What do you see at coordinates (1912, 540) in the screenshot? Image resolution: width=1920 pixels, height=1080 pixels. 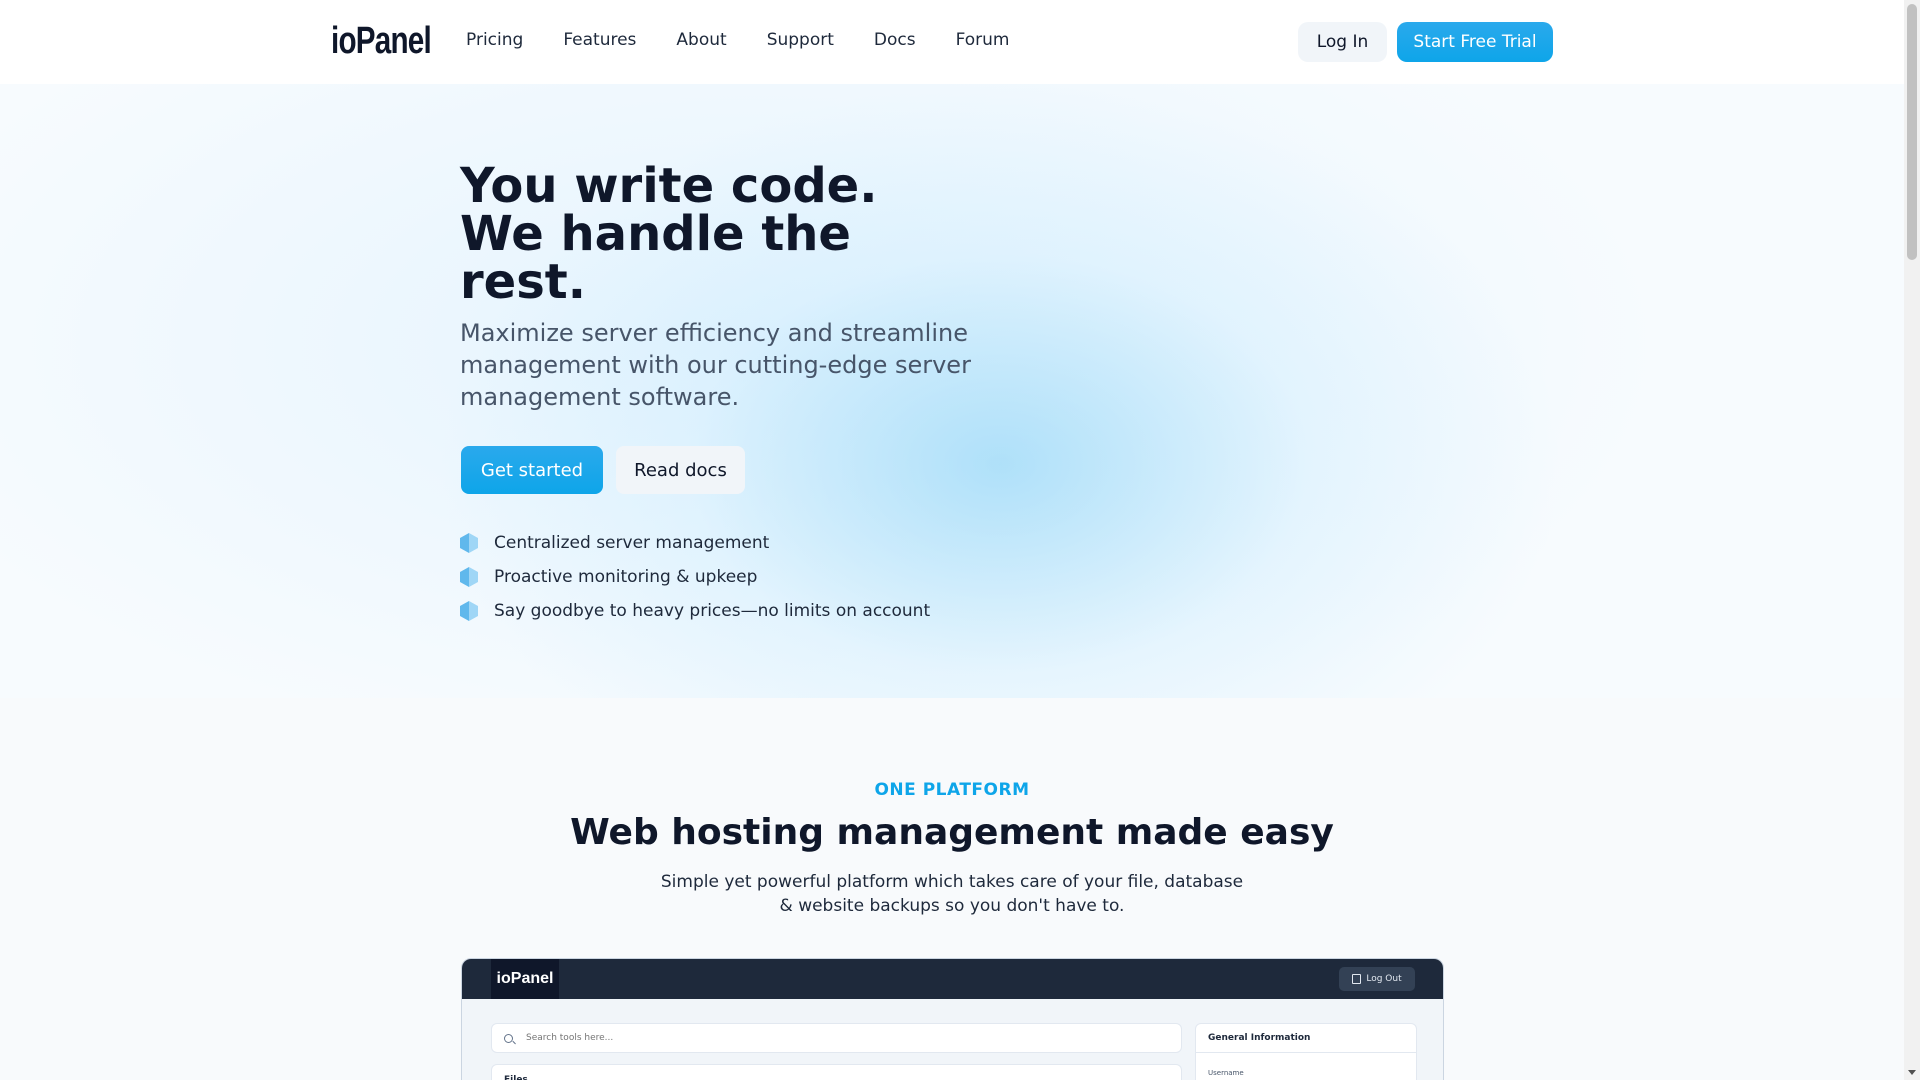 I see `page-scrollbar` at bounding box center [1912, 540].